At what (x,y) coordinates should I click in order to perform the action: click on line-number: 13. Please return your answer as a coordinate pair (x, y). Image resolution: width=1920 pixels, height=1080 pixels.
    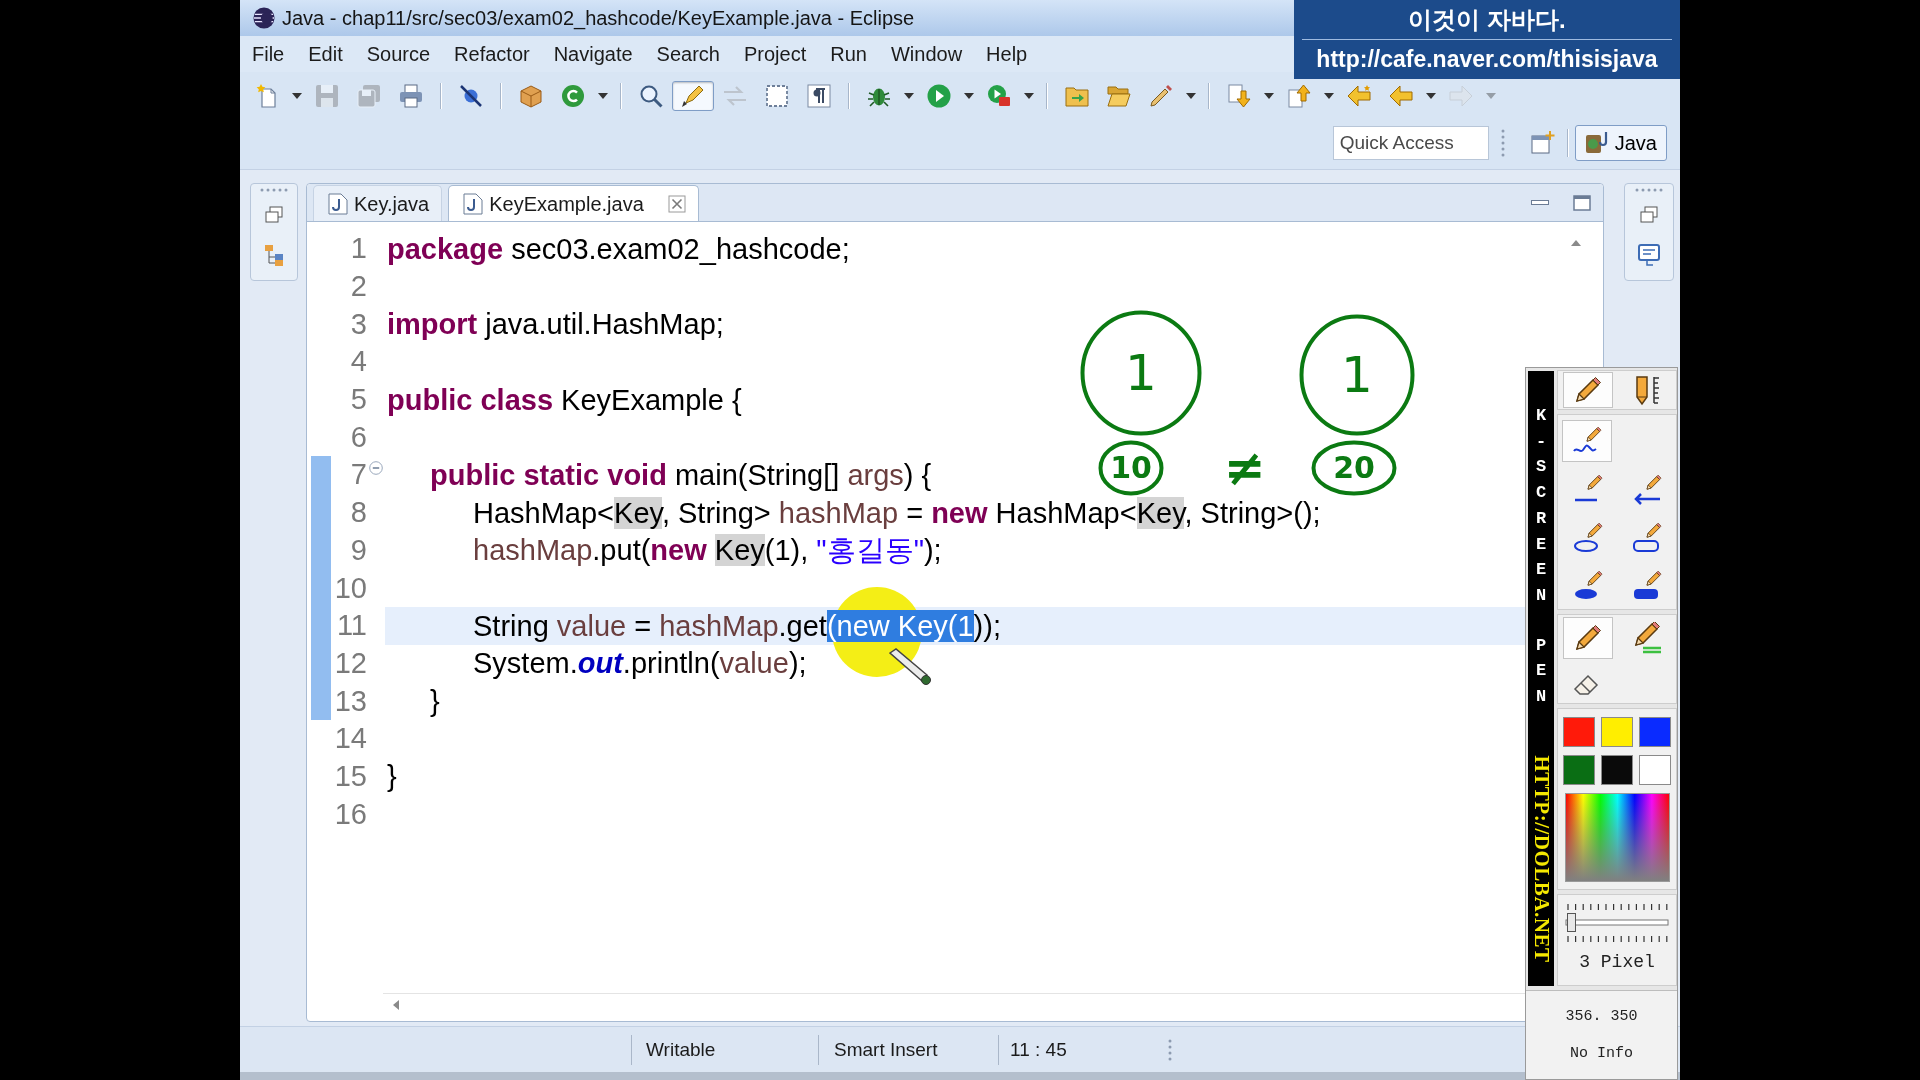
    Looking at the image, I should click on (350, 701).